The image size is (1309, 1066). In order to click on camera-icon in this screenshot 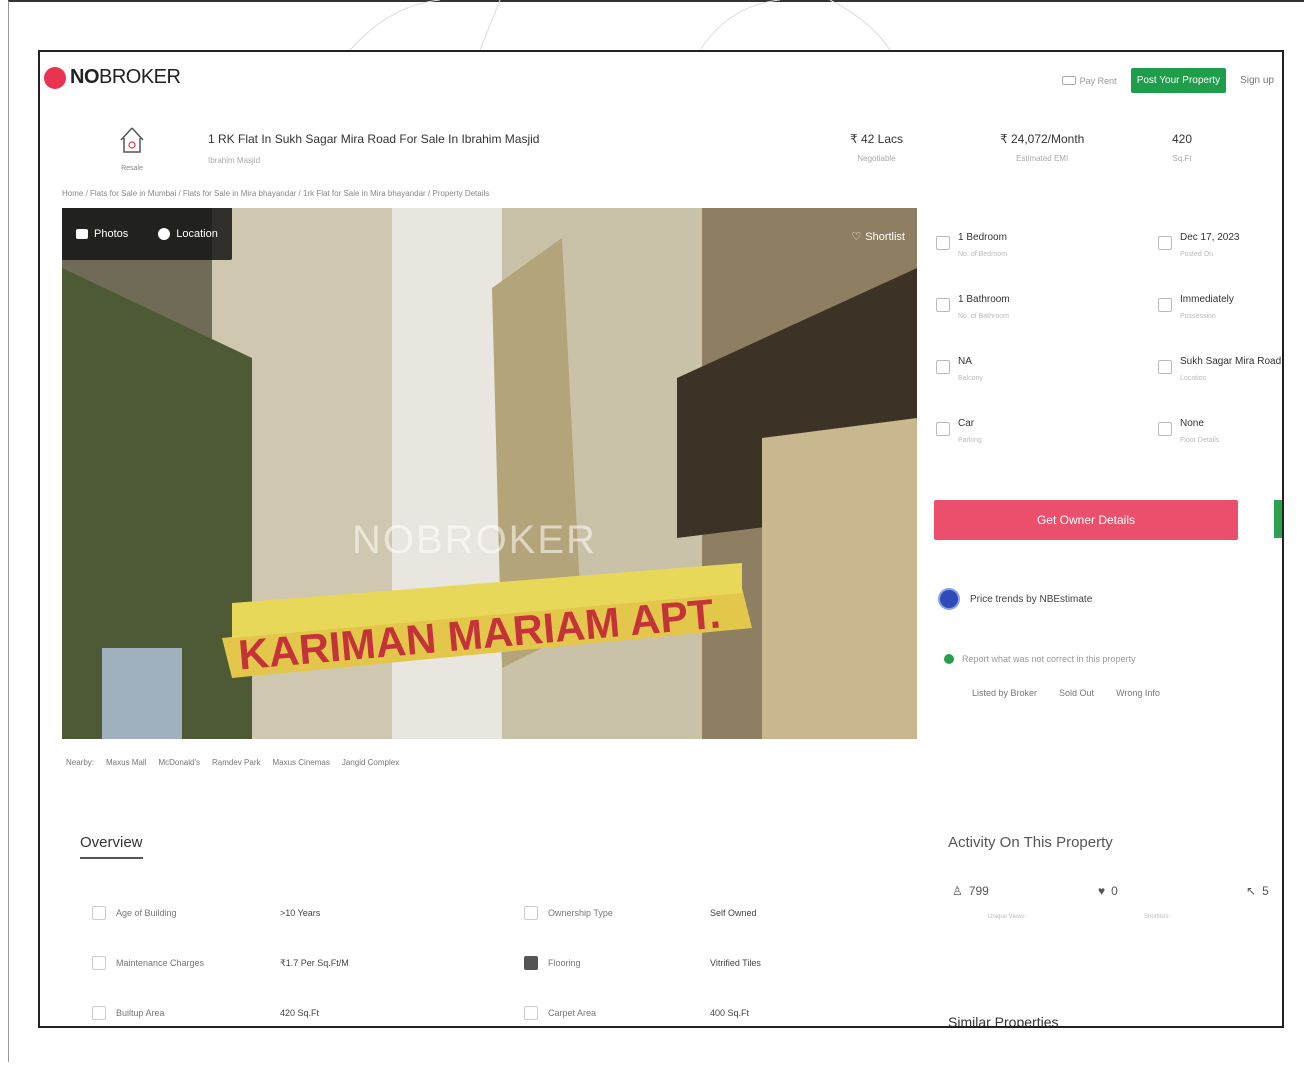, I will do `click(82, 234)`.